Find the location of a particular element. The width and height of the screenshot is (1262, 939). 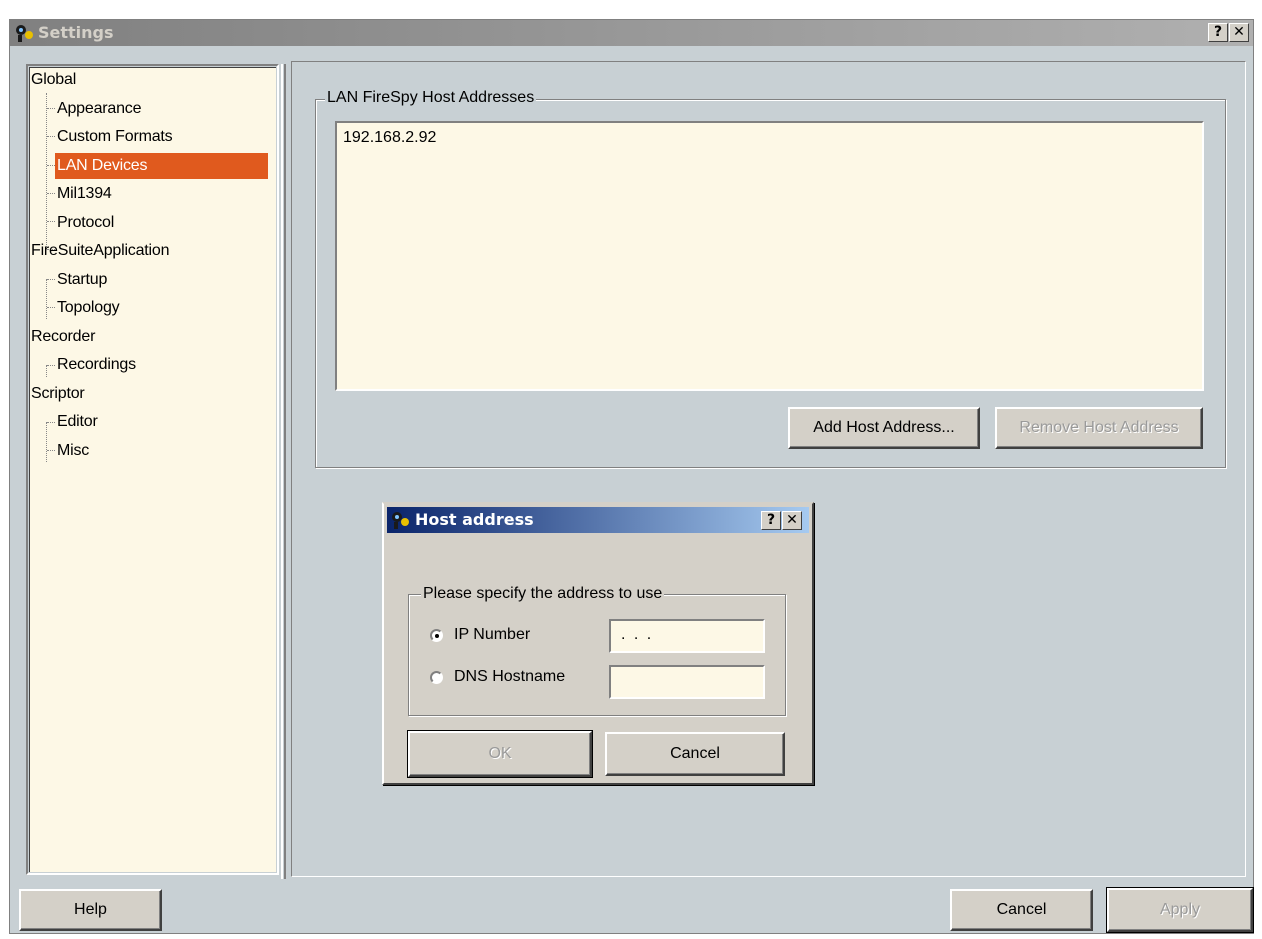

list-item: 192.168.2.92 is located at coordinates (389, 138).